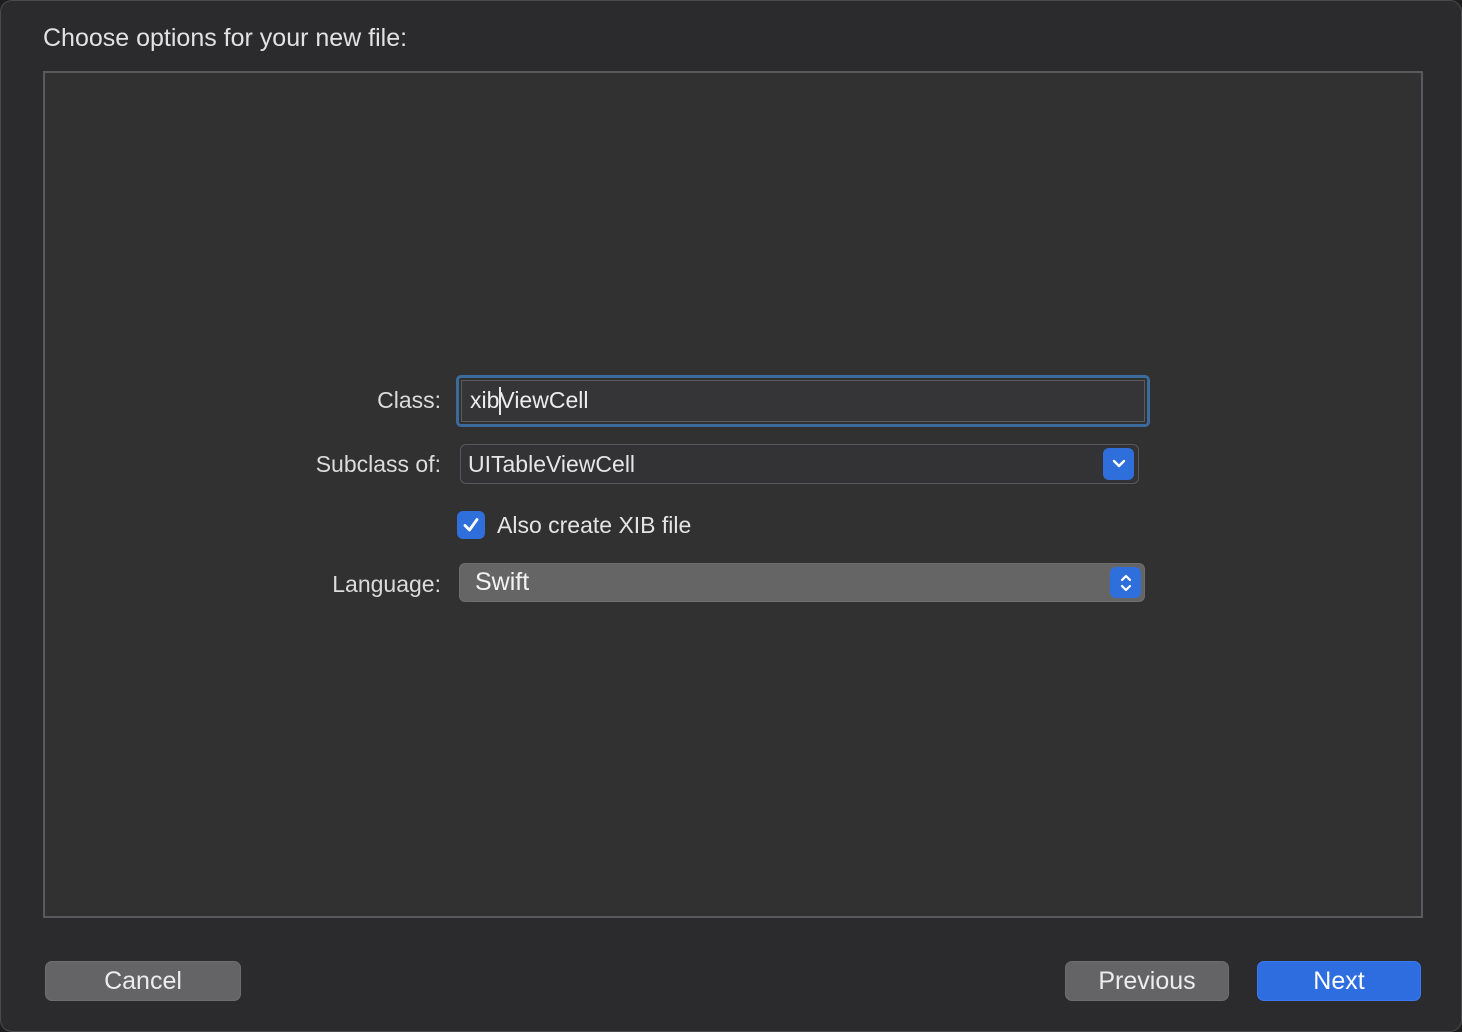 This screenshot has height=1032, width=1462. I want to click on also-create-xib-checkbox, so click(471, 525).